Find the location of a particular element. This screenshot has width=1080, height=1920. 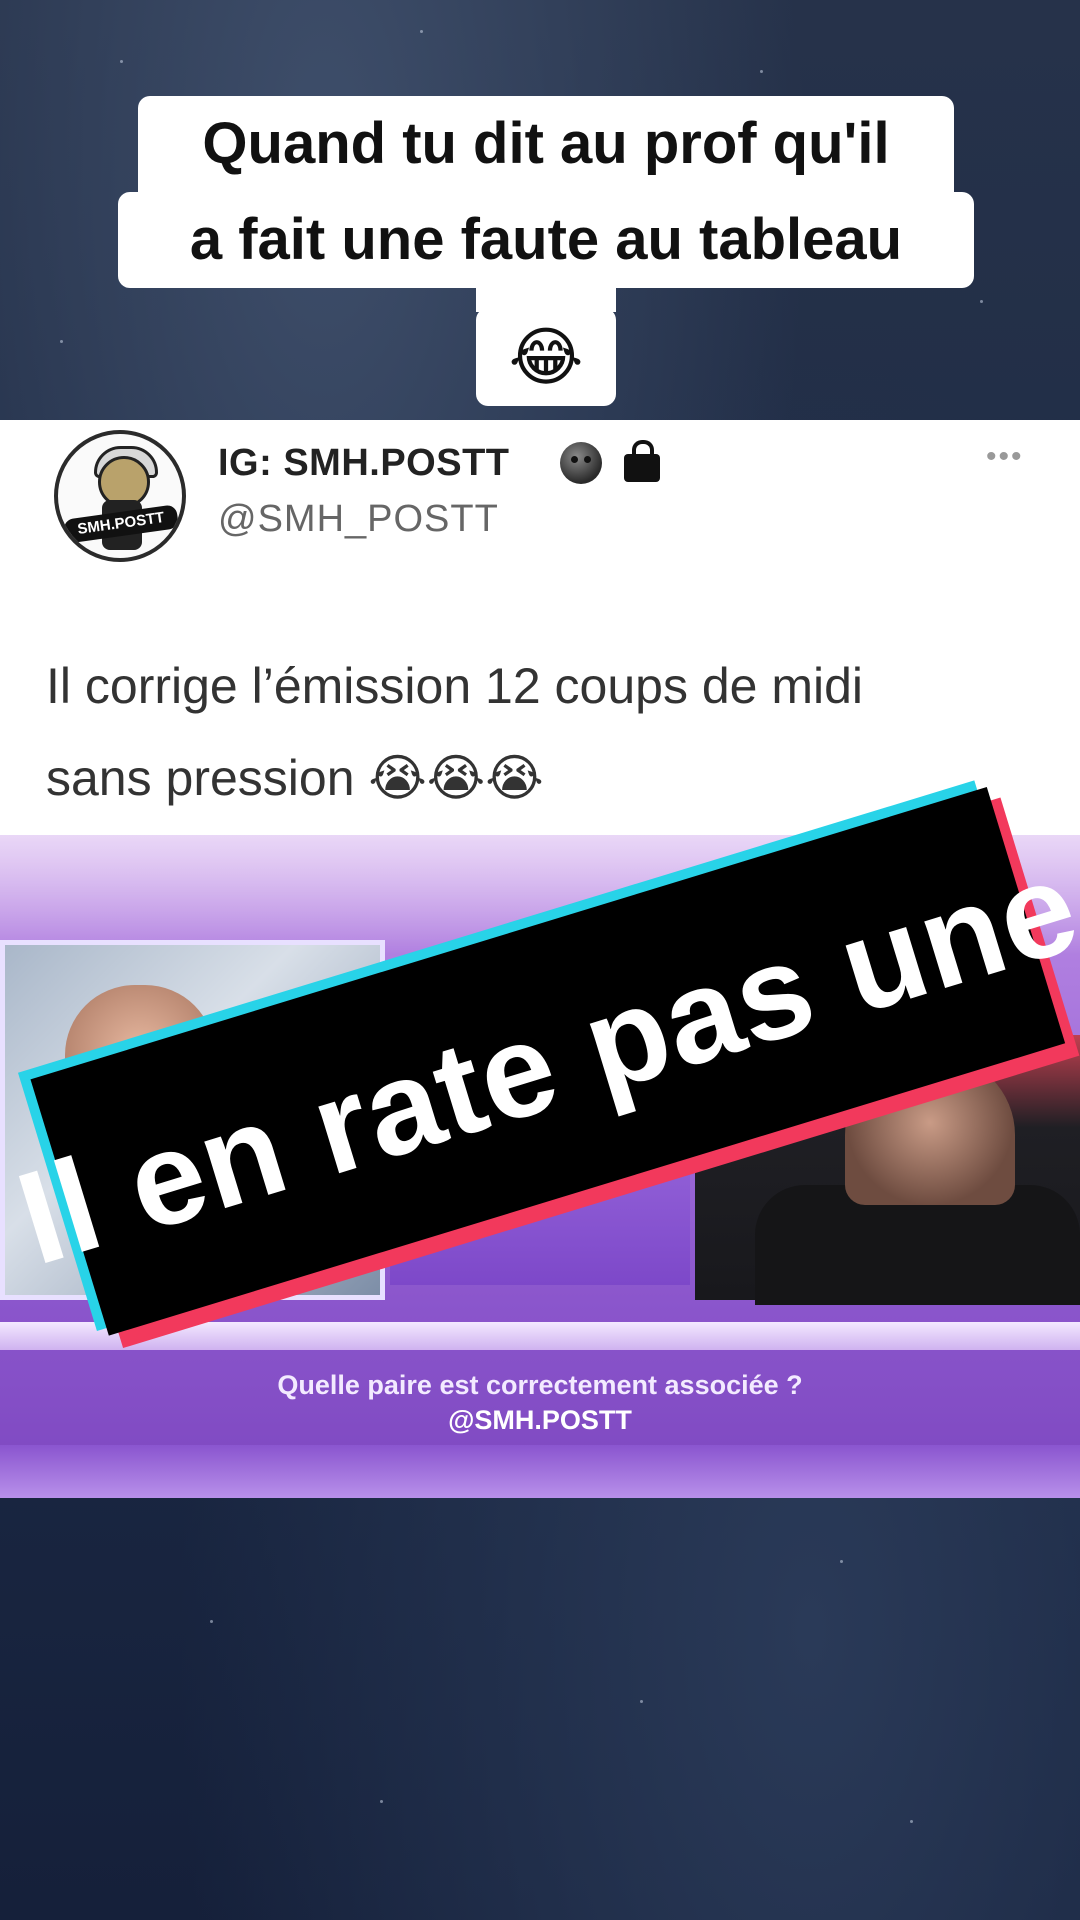

tweet-author-name: IG: SMH.POSTT is located at coordinates (364, 463).